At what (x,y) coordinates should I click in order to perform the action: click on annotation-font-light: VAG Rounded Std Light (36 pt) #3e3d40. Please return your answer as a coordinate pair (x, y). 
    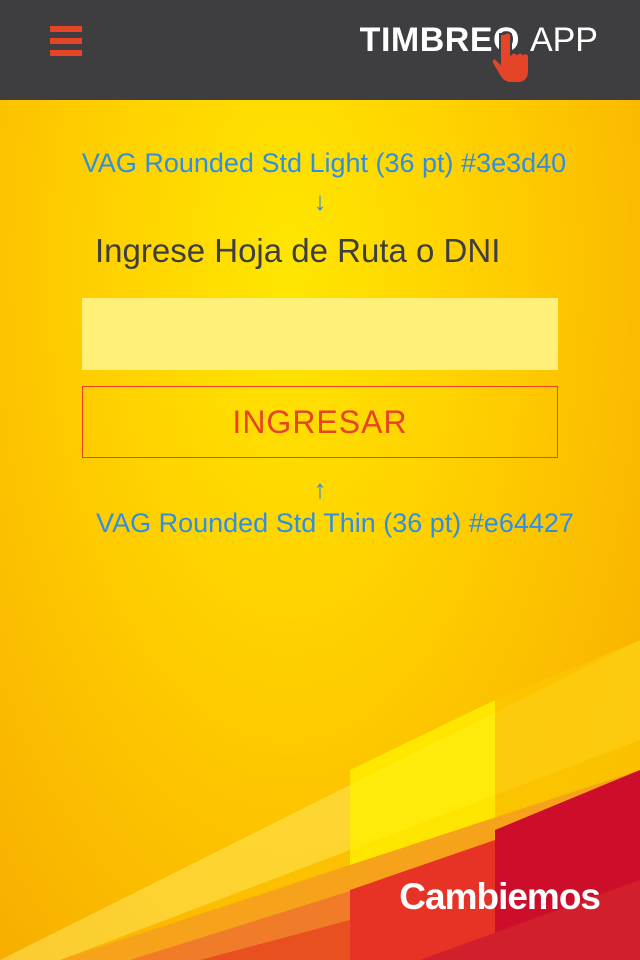
    Looking at the image, I should click on (324, 163).